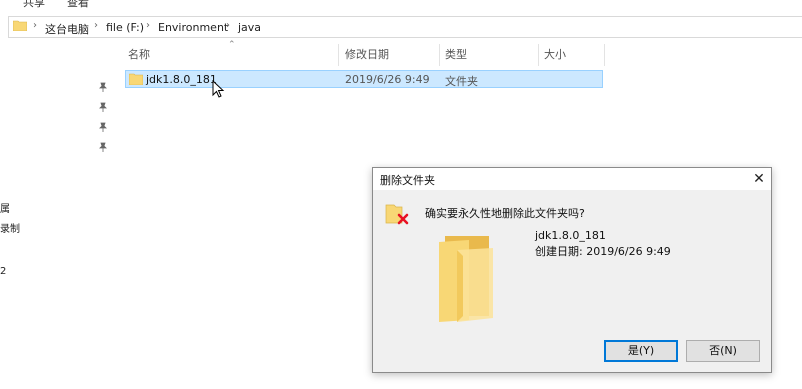 The width and height of the screenshot is (802, 389). Describe the element at coordinates (456, 56) in the screenshot. I see `column-header-type: 类型` at that location.